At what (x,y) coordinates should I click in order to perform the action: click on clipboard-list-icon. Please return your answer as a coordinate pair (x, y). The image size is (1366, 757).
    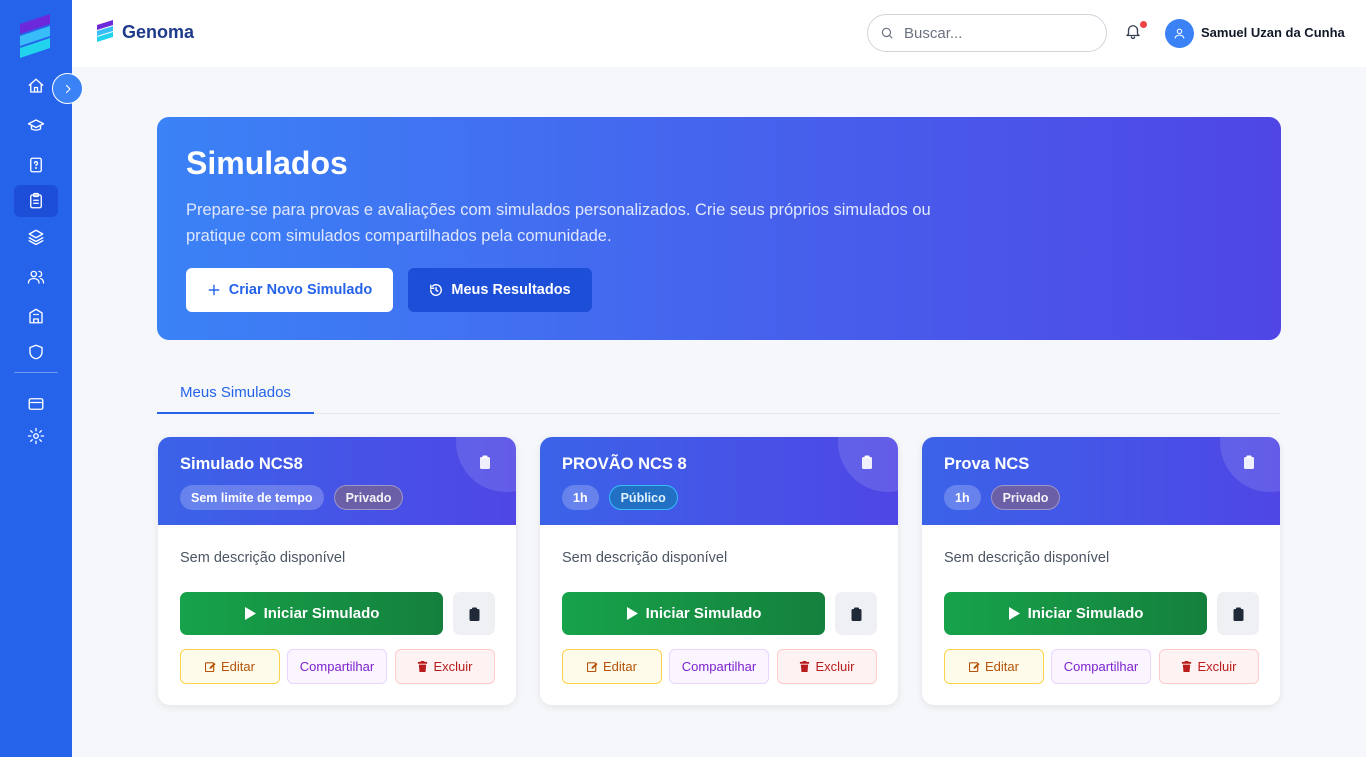
    Looking at the image, I should click on (36, 200).